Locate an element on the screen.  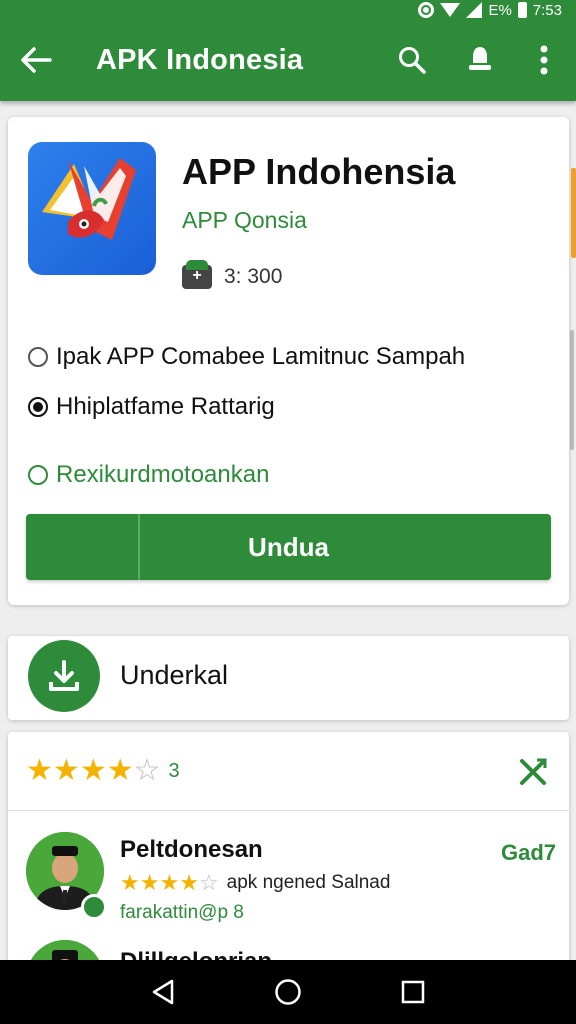
nav-home-icon is located at coordinates (288, 992).